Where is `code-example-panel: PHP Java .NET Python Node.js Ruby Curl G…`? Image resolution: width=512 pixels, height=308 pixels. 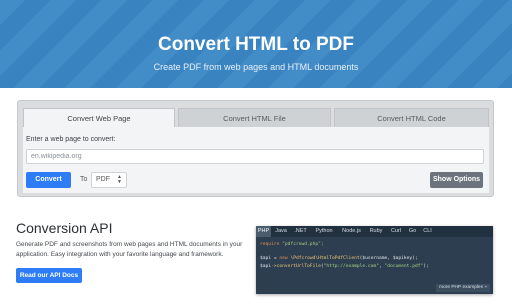
code-example-panel: PHP Java .NET Python Node.js Ruby Curl G… is located at coordinates (374, 260).